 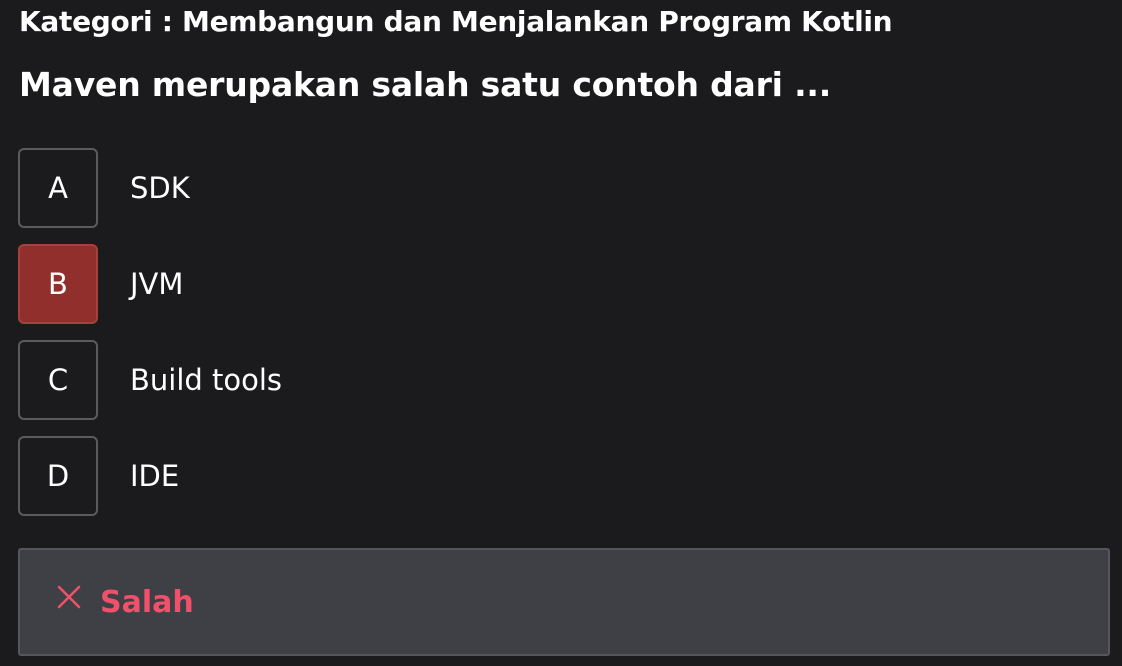 I want to click on option-text-c: Build tools, so click(x=206, y=380).